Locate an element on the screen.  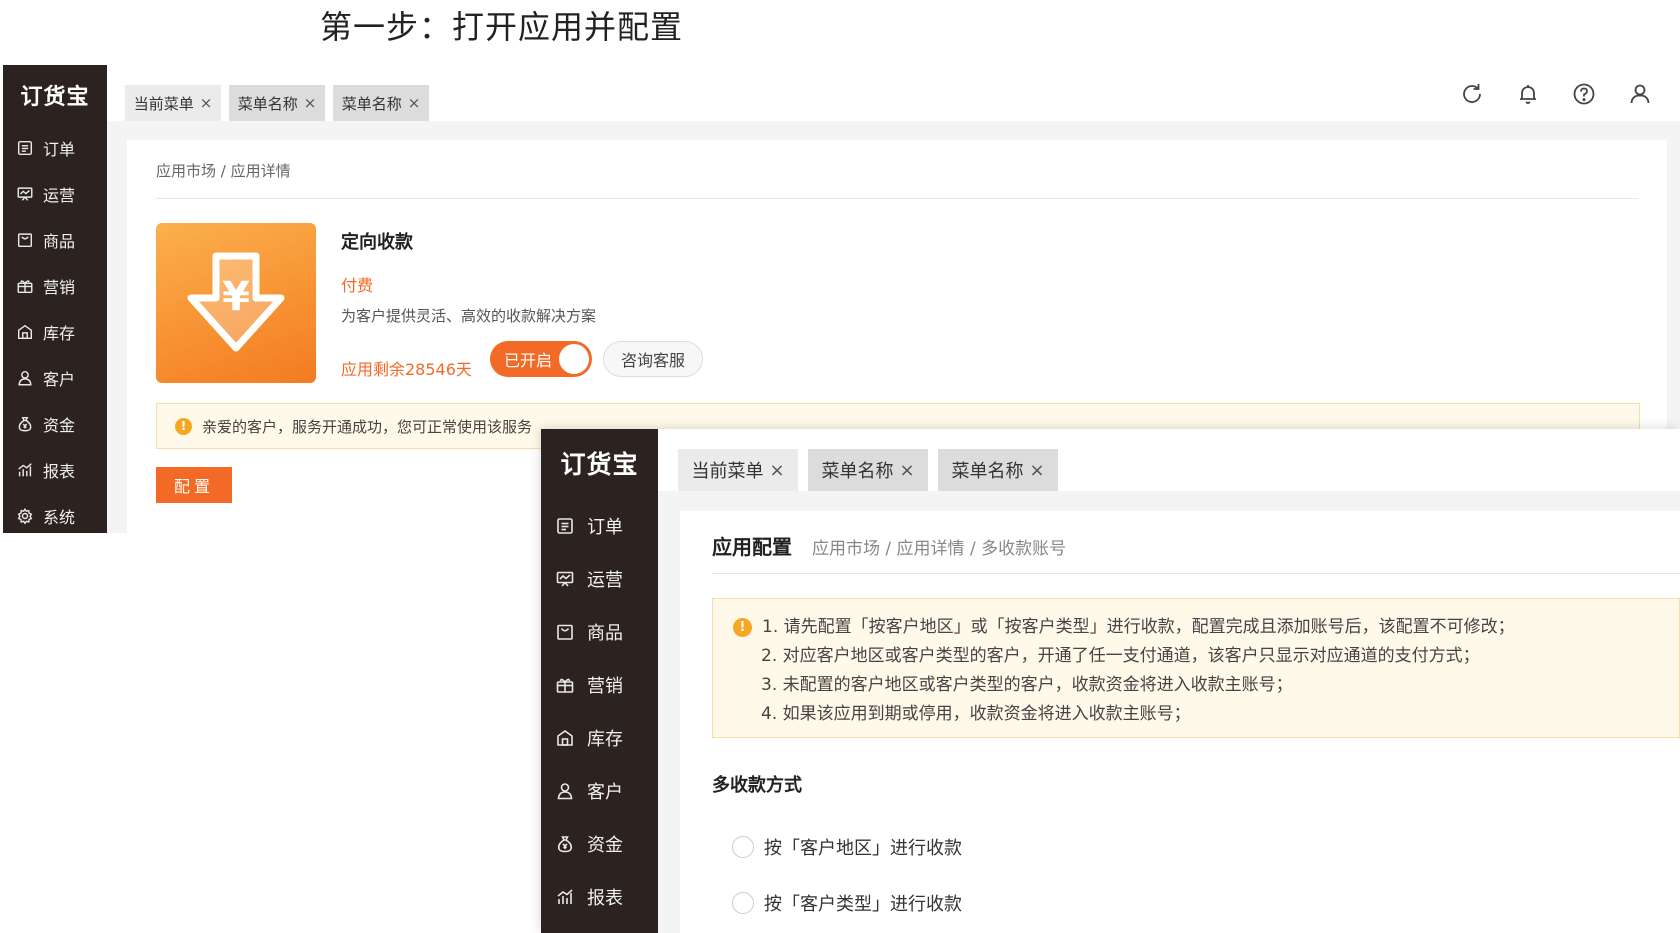
consult-service-button: 咨询客服 is located at coordinates (653, 359).